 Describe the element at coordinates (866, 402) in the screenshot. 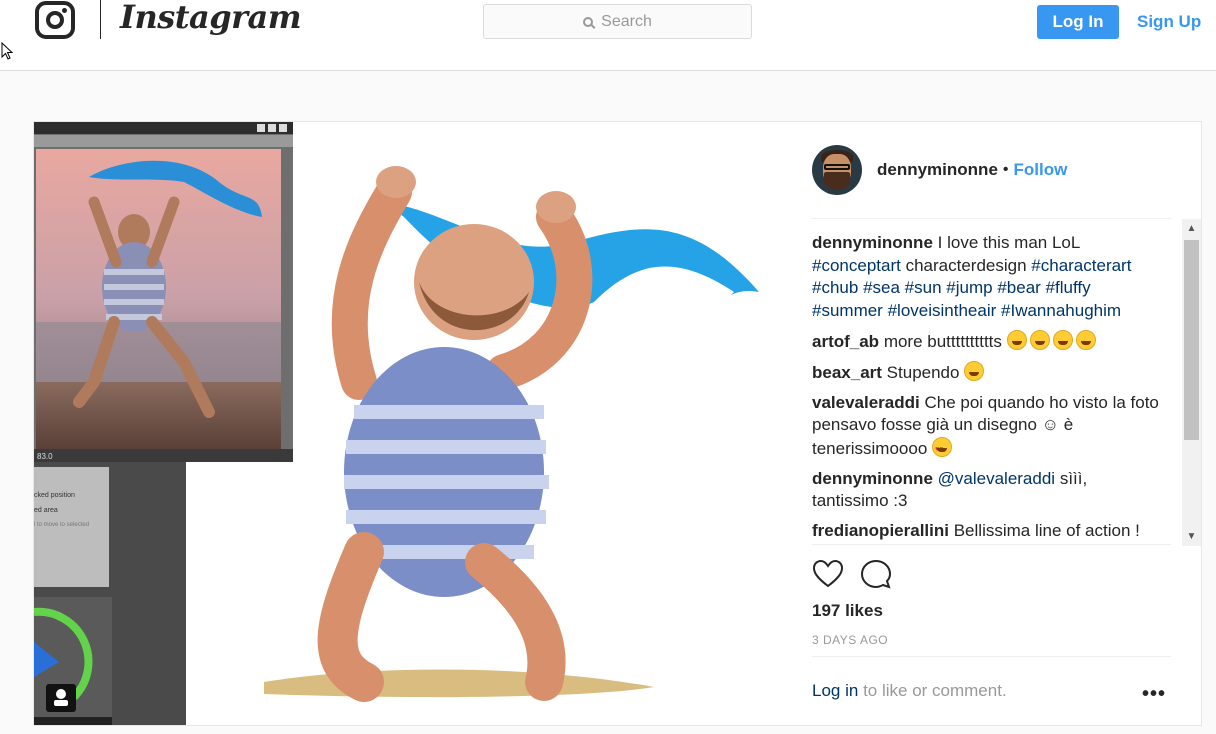

I see `comment-username: valevaleraddi` at that location.